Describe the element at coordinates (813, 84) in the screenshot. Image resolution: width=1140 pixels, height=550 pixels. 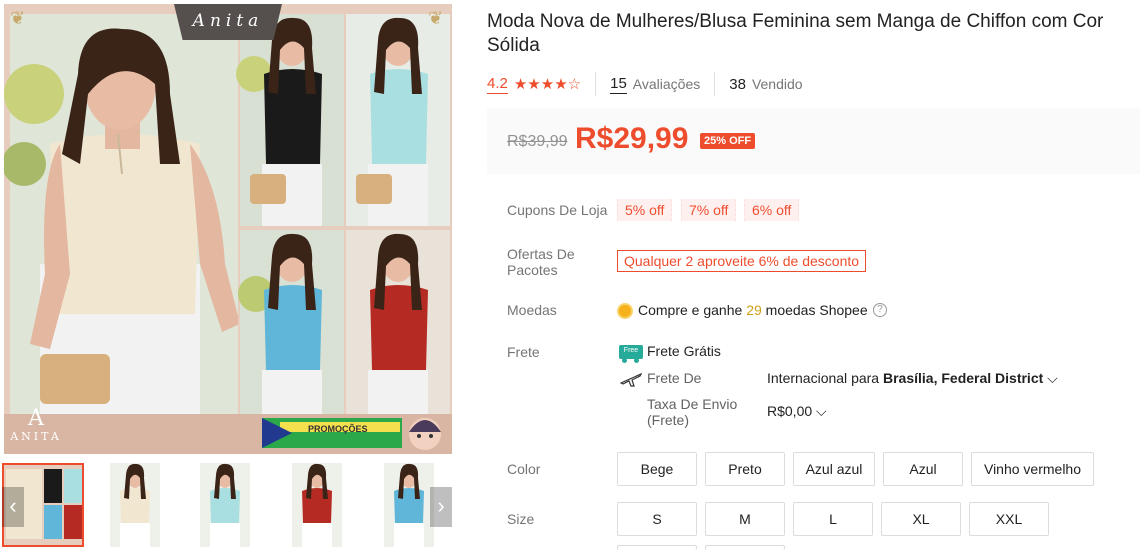
I see `ratings-bar: 4.2 ★★★★☆ 15 Avaliações 38 Vendido` at that location.